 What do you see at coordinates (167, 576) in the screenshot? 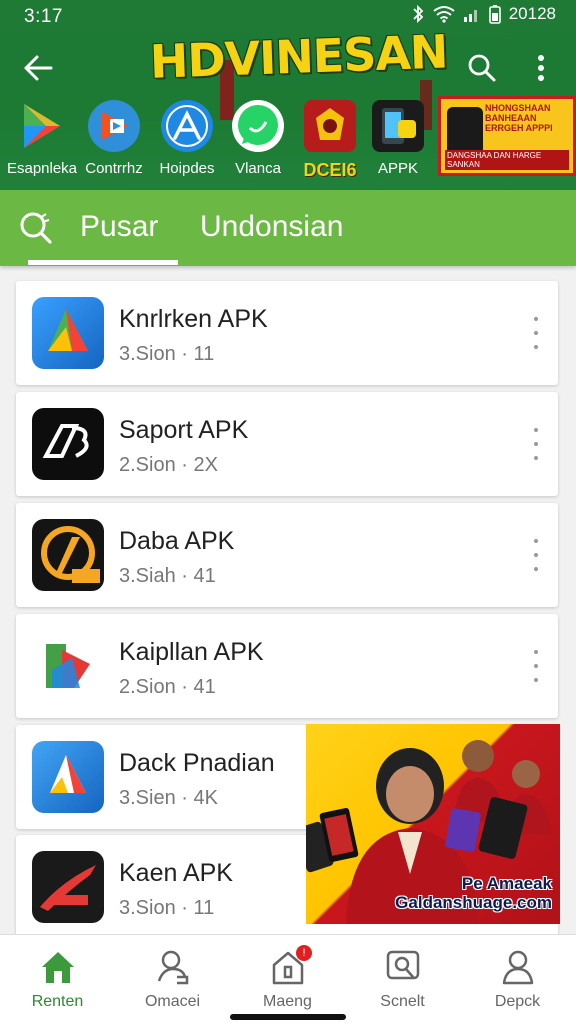
I see `app-meta: 3.Siah · 41` at bounding box center [167, 576].